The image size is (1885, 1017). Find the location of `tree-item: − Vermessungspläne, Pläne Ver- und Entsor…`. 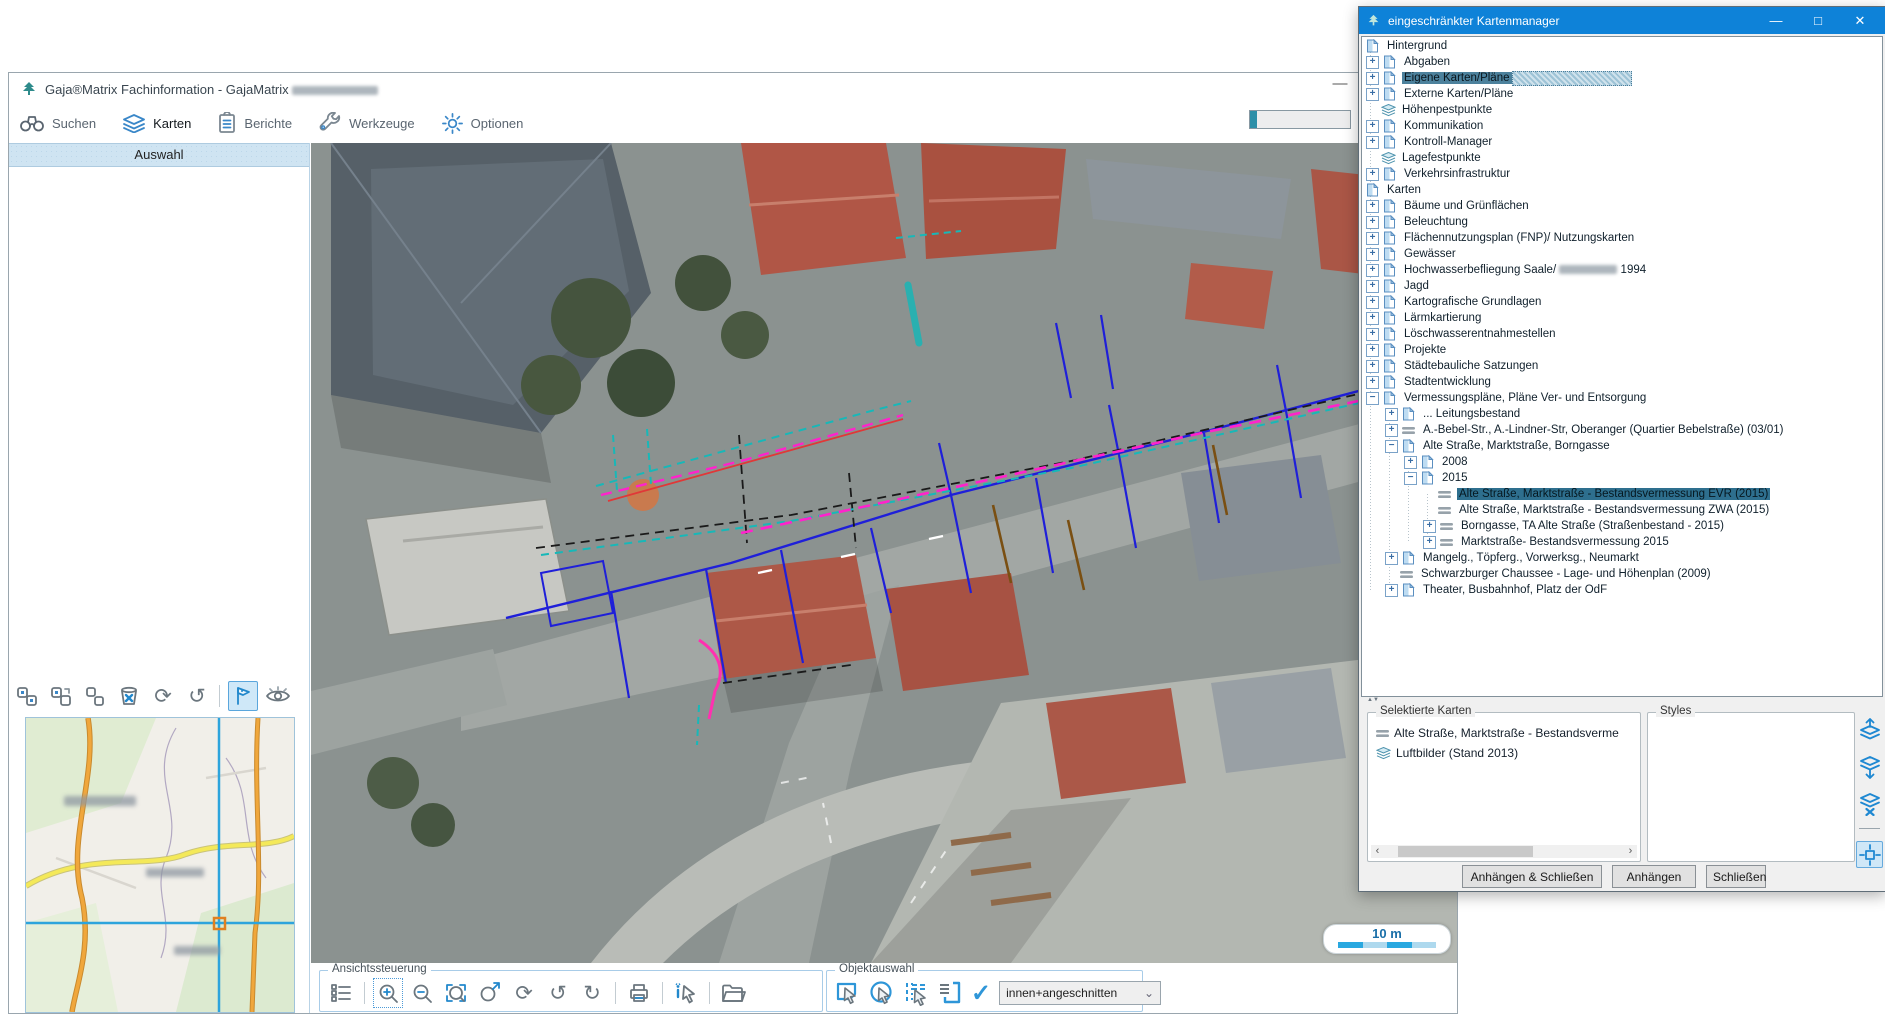

tree-item: − Vermessungspläne, Pläne Ver- und Entsor… is located at coordinates (1622, 398).